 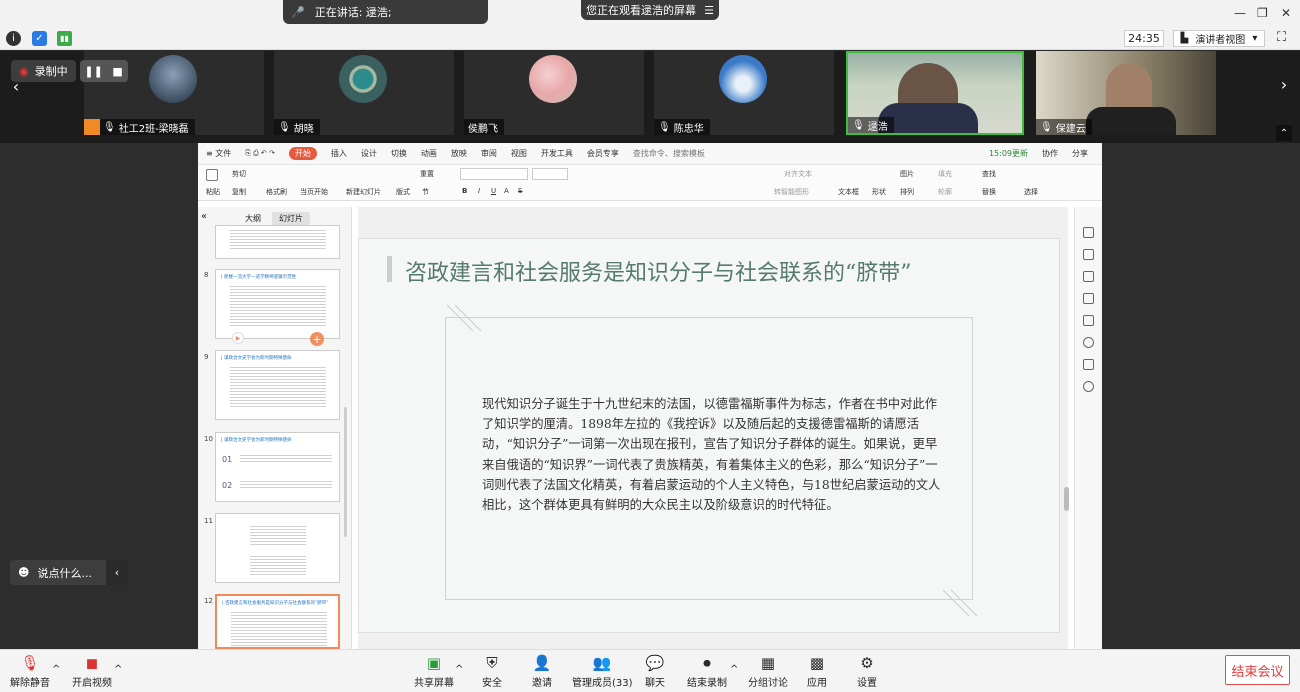 I want to click on chat-button: 💬 聊天, so click(x=655, y=671).